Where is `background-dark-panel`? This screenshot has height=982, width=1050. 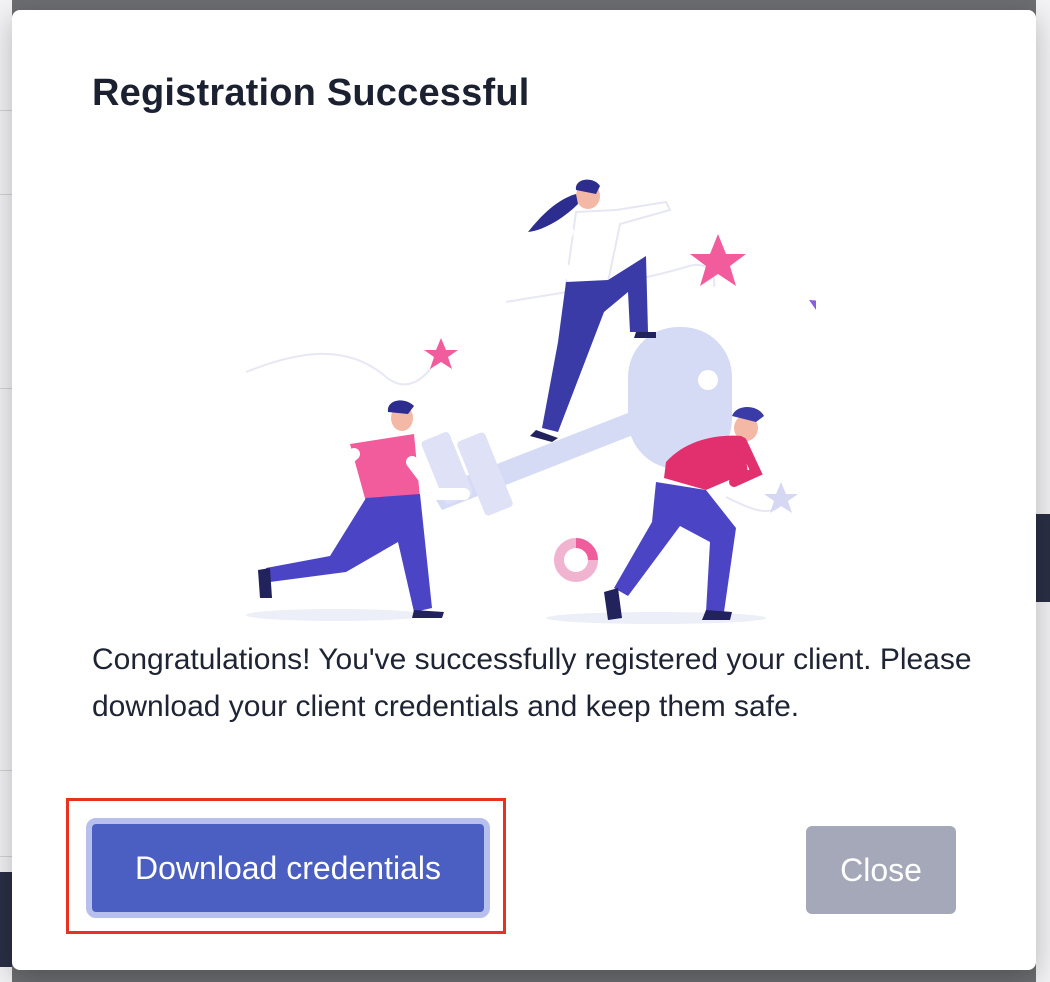 background-dark-panel is located at coordinates (1043, 558).